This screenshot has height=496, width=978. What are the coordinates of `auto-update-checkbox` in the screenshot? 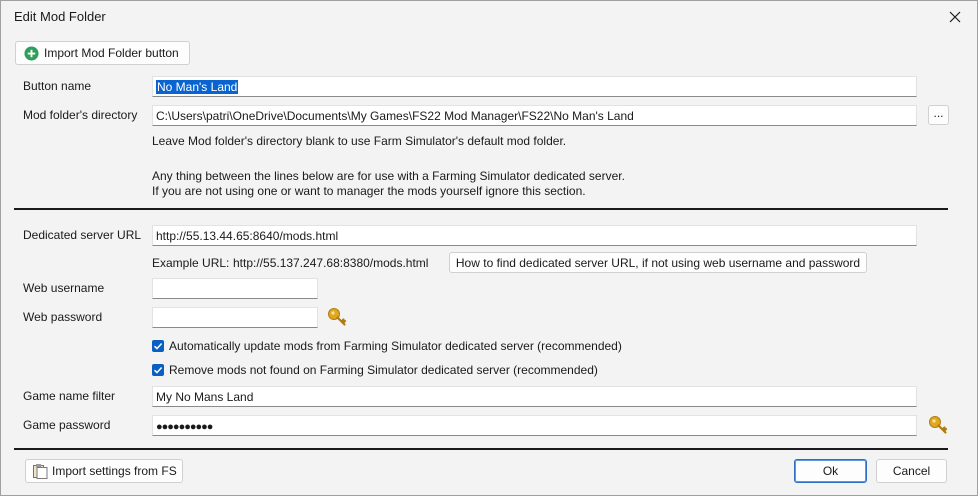 It's located at (158, 346).